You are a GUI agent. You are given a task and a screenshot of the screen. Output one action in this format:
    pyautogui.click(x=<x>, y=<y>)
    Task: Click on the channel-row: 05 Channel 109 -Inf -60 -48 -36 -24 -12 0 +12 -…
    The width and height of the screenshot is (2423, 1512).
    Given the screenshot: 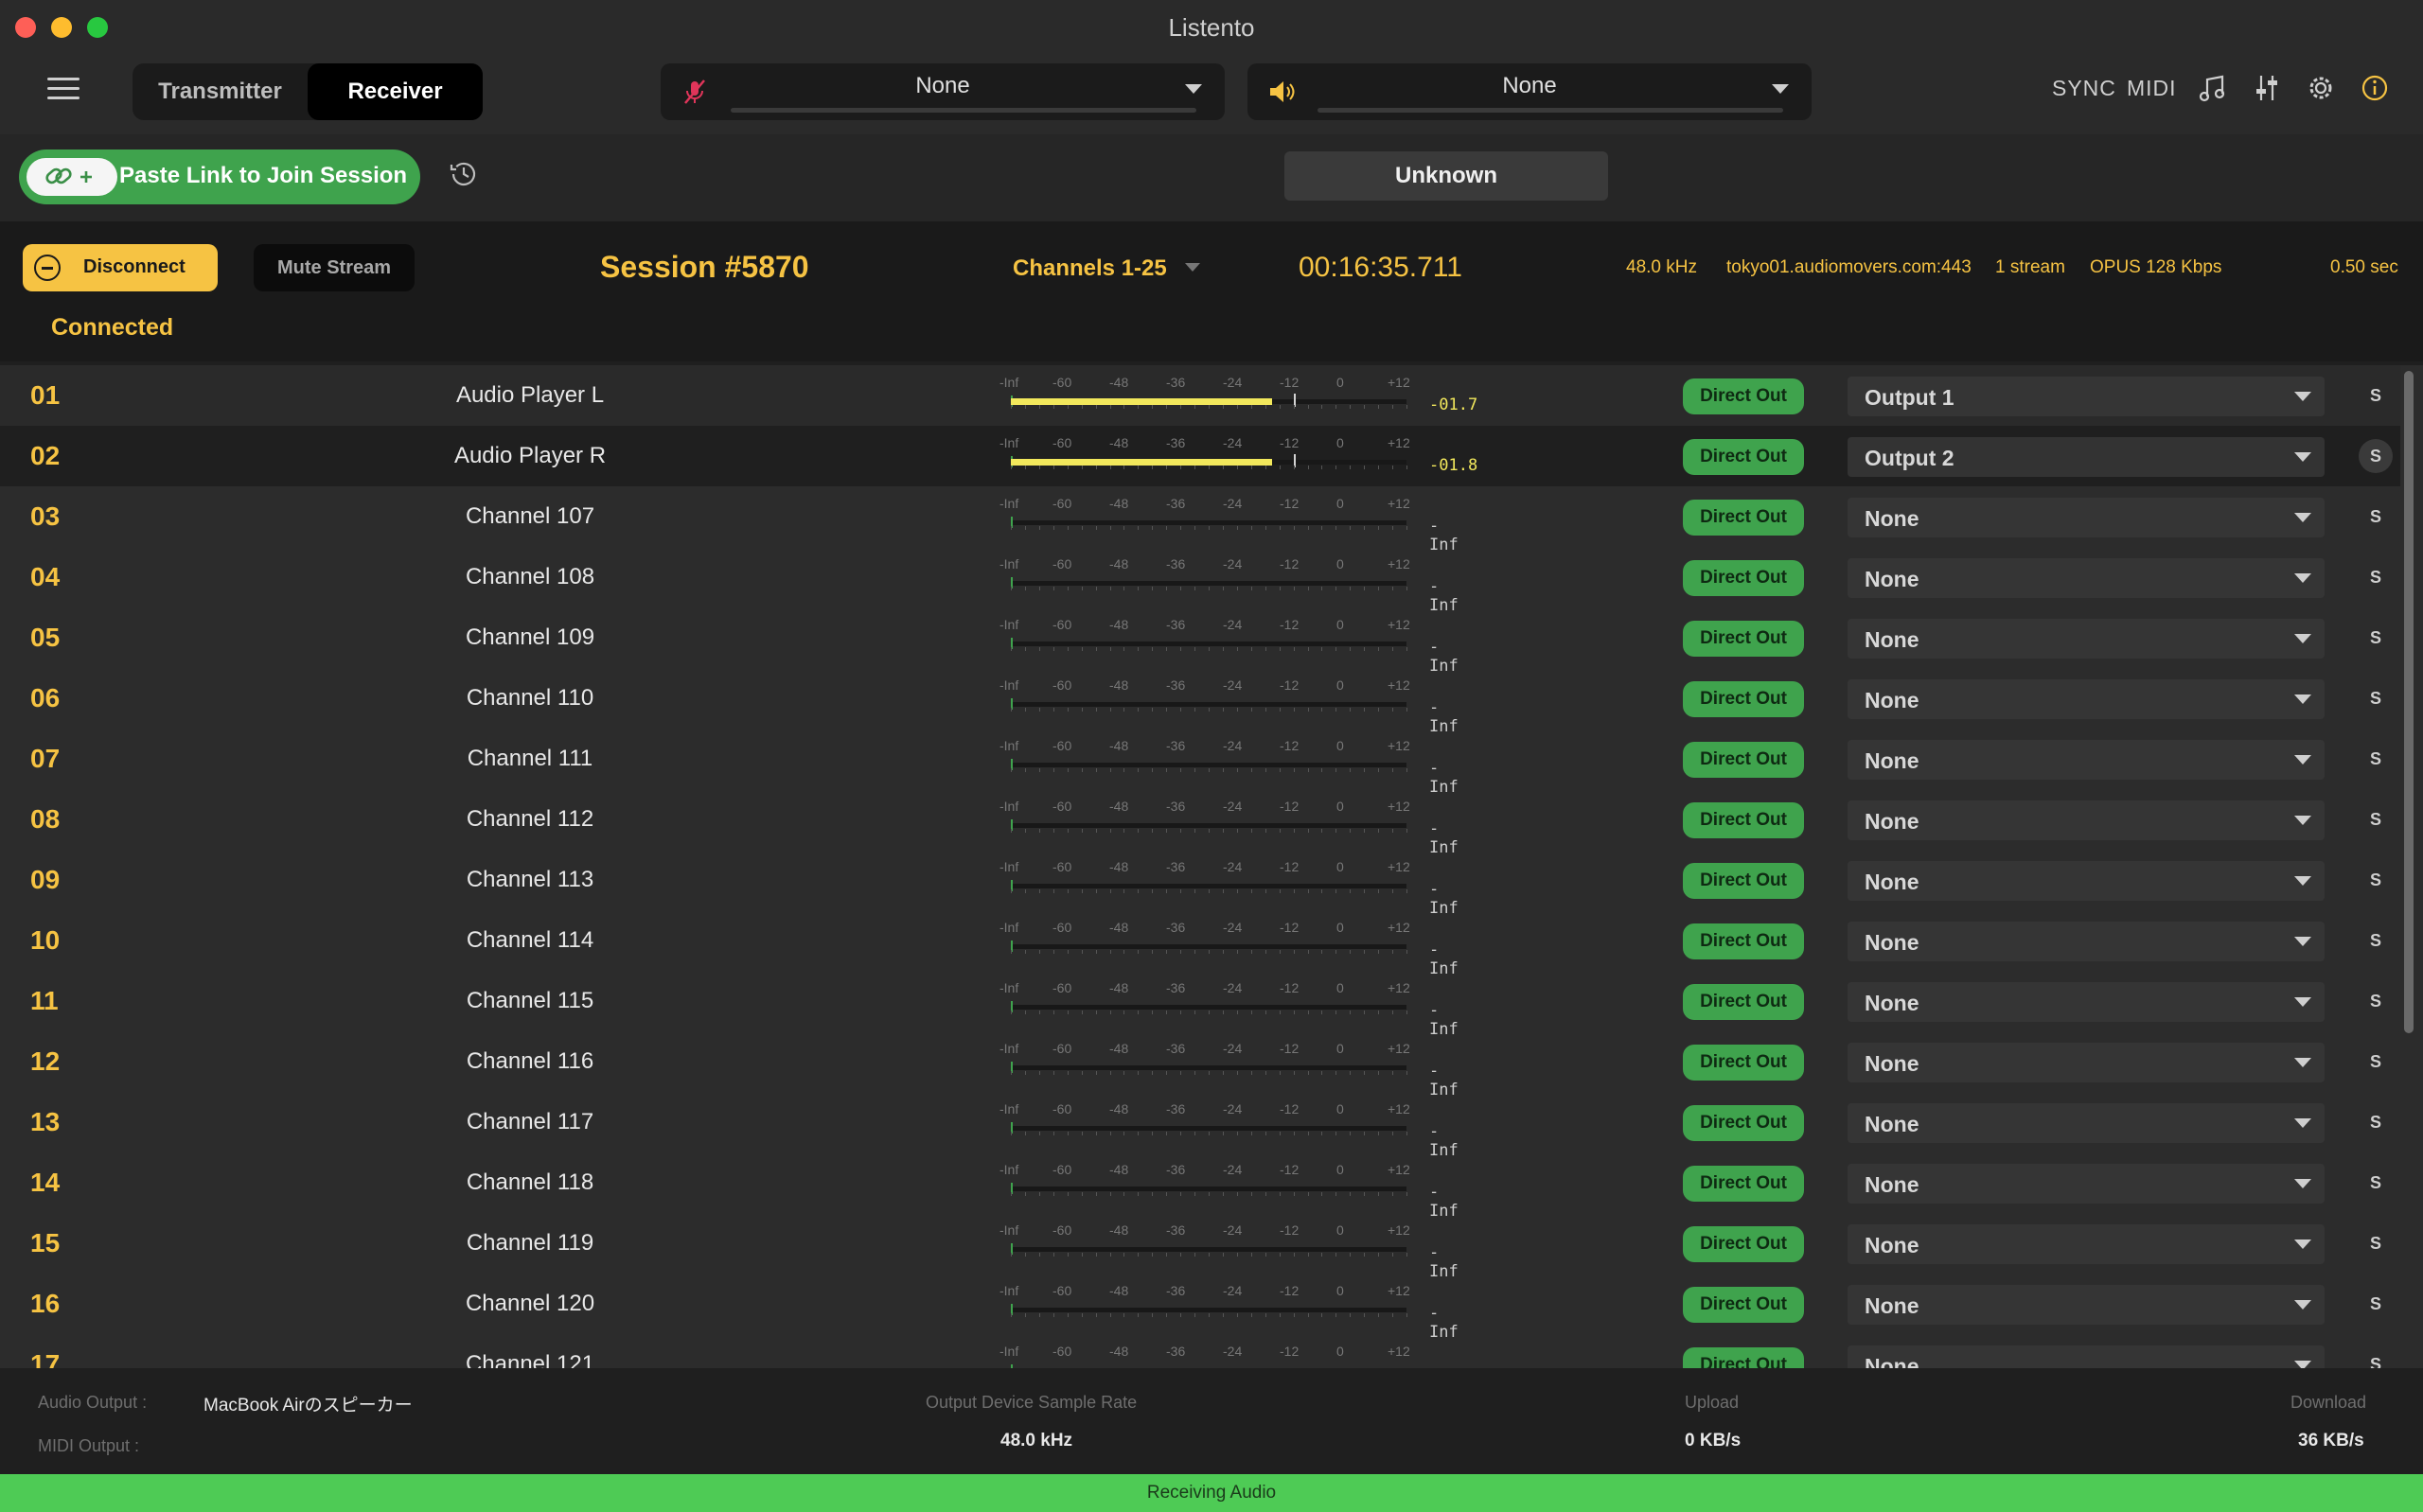 What is the action you would take?
    pyautogui.click(x=1200, y=641)
    